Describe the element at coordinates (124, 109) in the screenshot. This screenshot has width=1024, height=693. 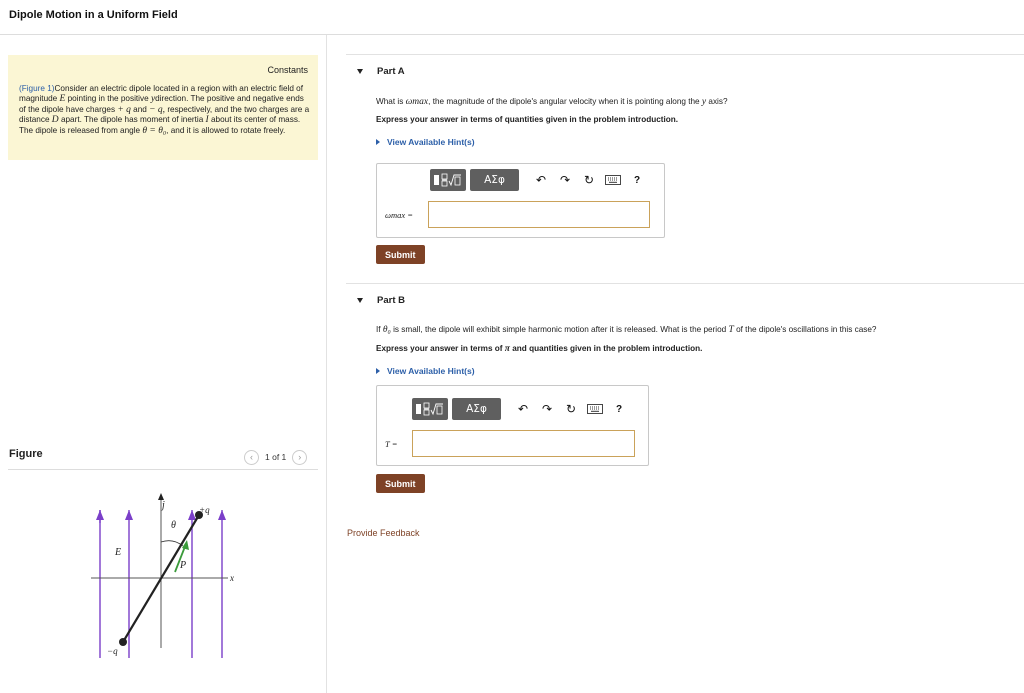
I see `symbol-plus-q: + q` at that location.